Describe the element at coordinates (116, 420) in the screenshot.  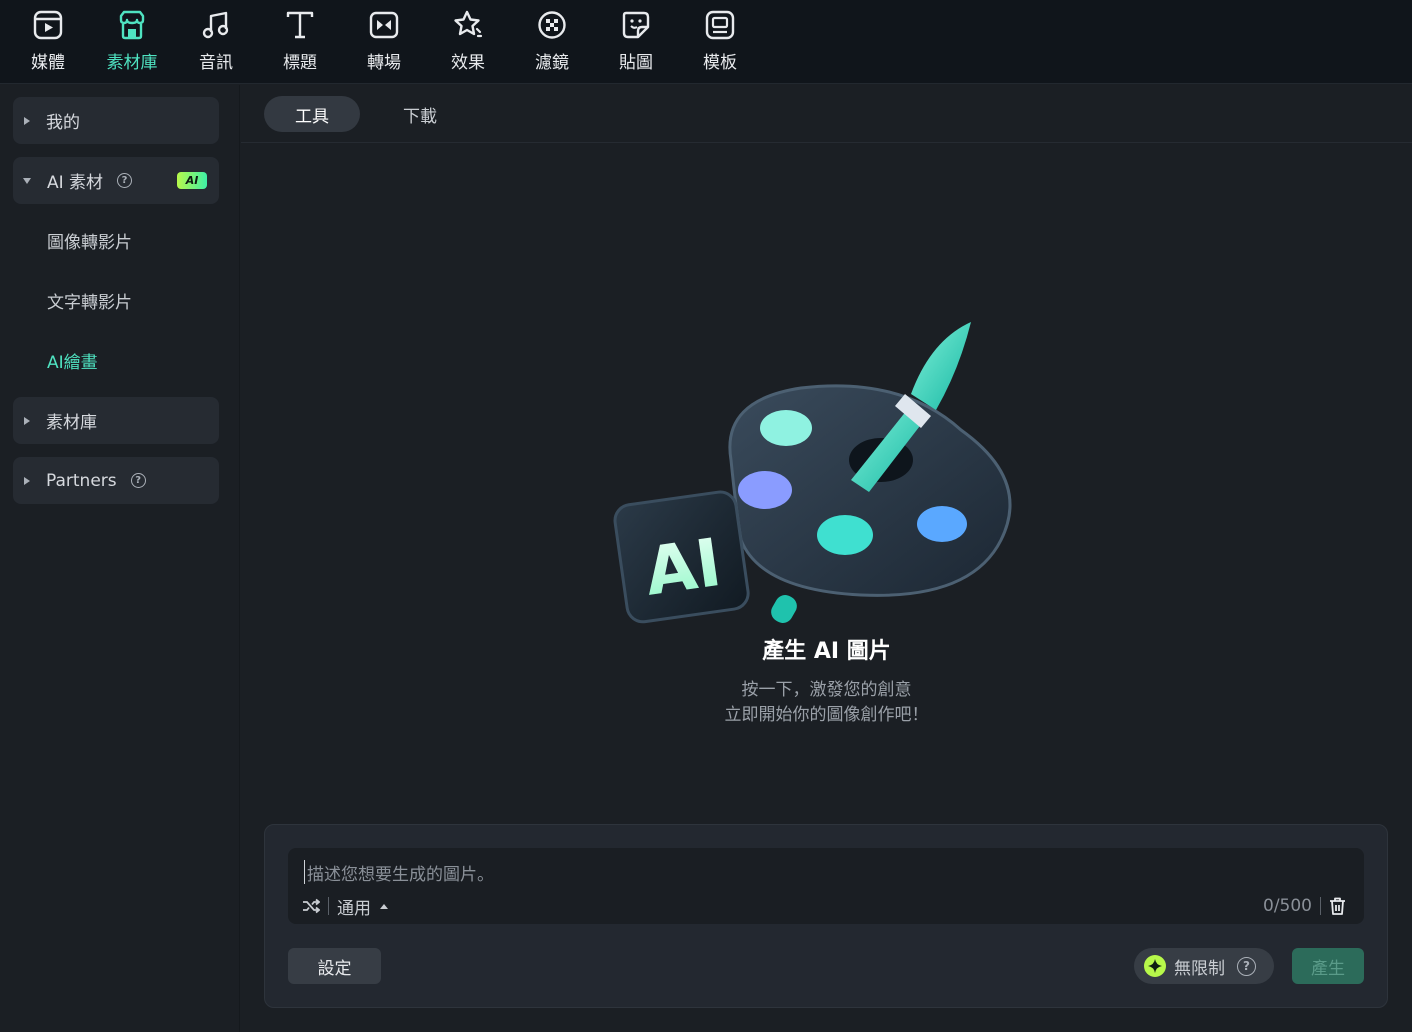
I see `sidebar-item-stock: 素材庫` at that location.